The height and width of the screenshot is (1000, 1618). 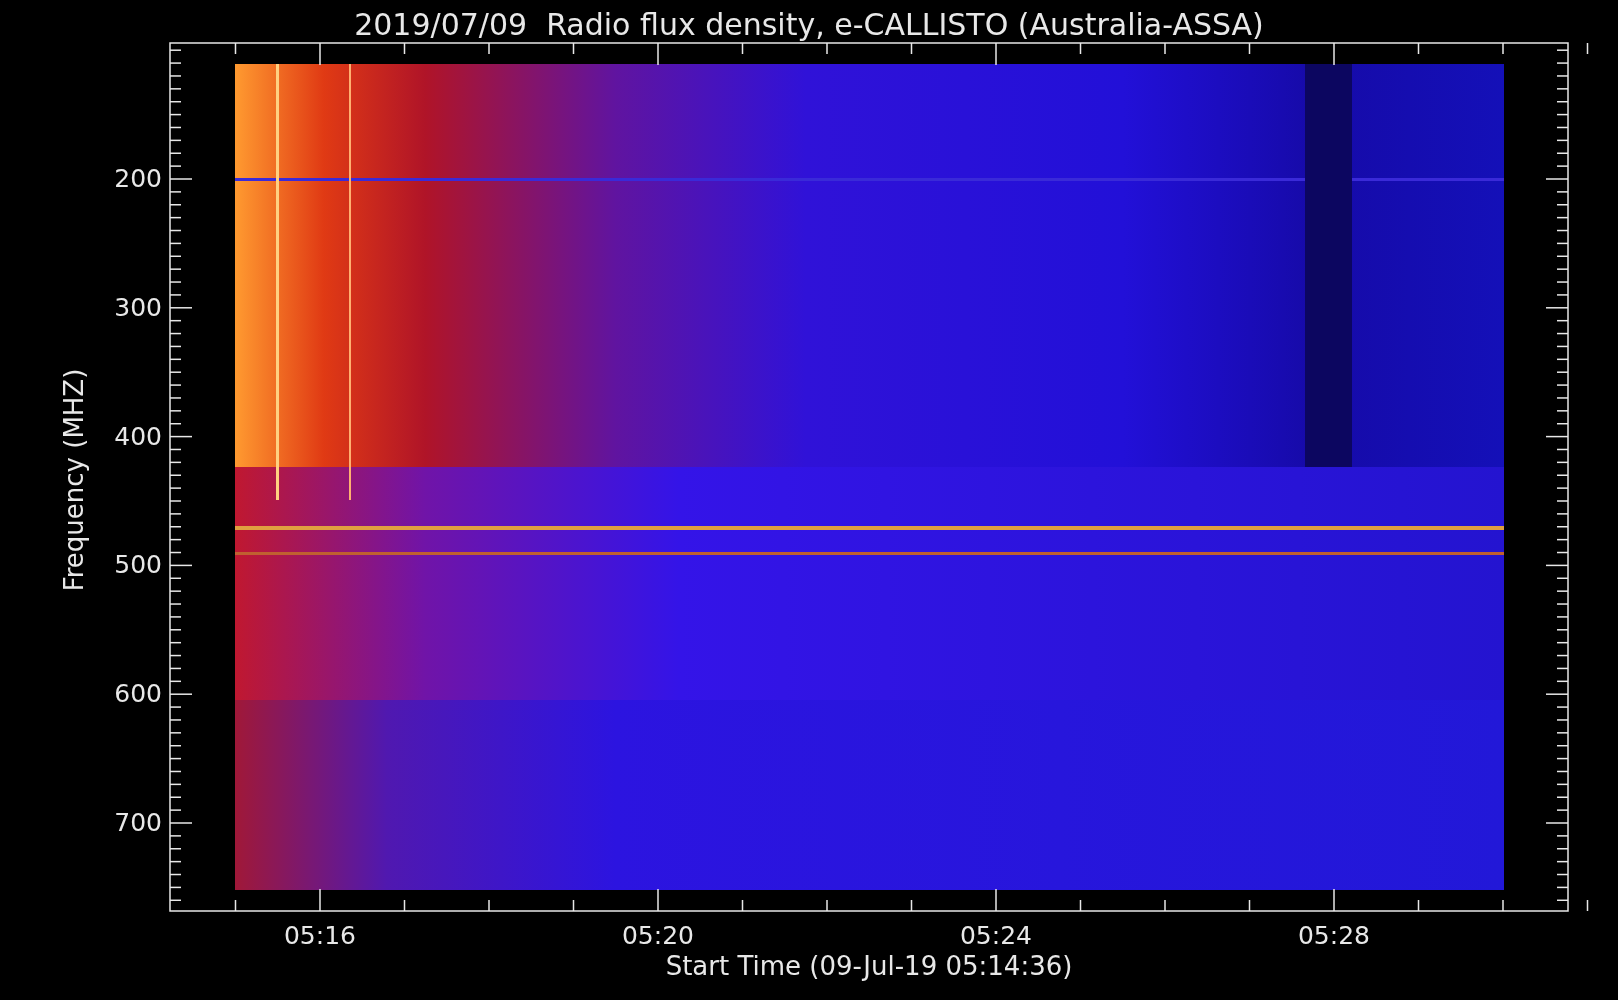 What do you see at coordinates (137, 694) in the screenshot?
I see `y-tick-label: 600` at bounding box center [137, 694].